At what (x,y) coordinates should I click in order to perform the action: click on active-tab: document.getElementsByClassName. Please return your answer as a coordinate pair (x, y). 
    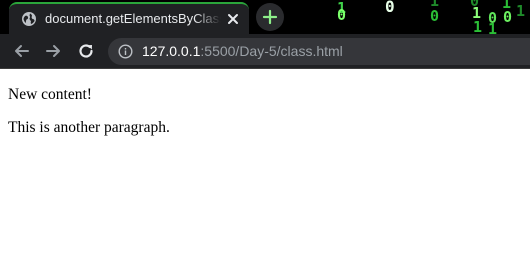
    Looking at the image, I should click on (129, 18).